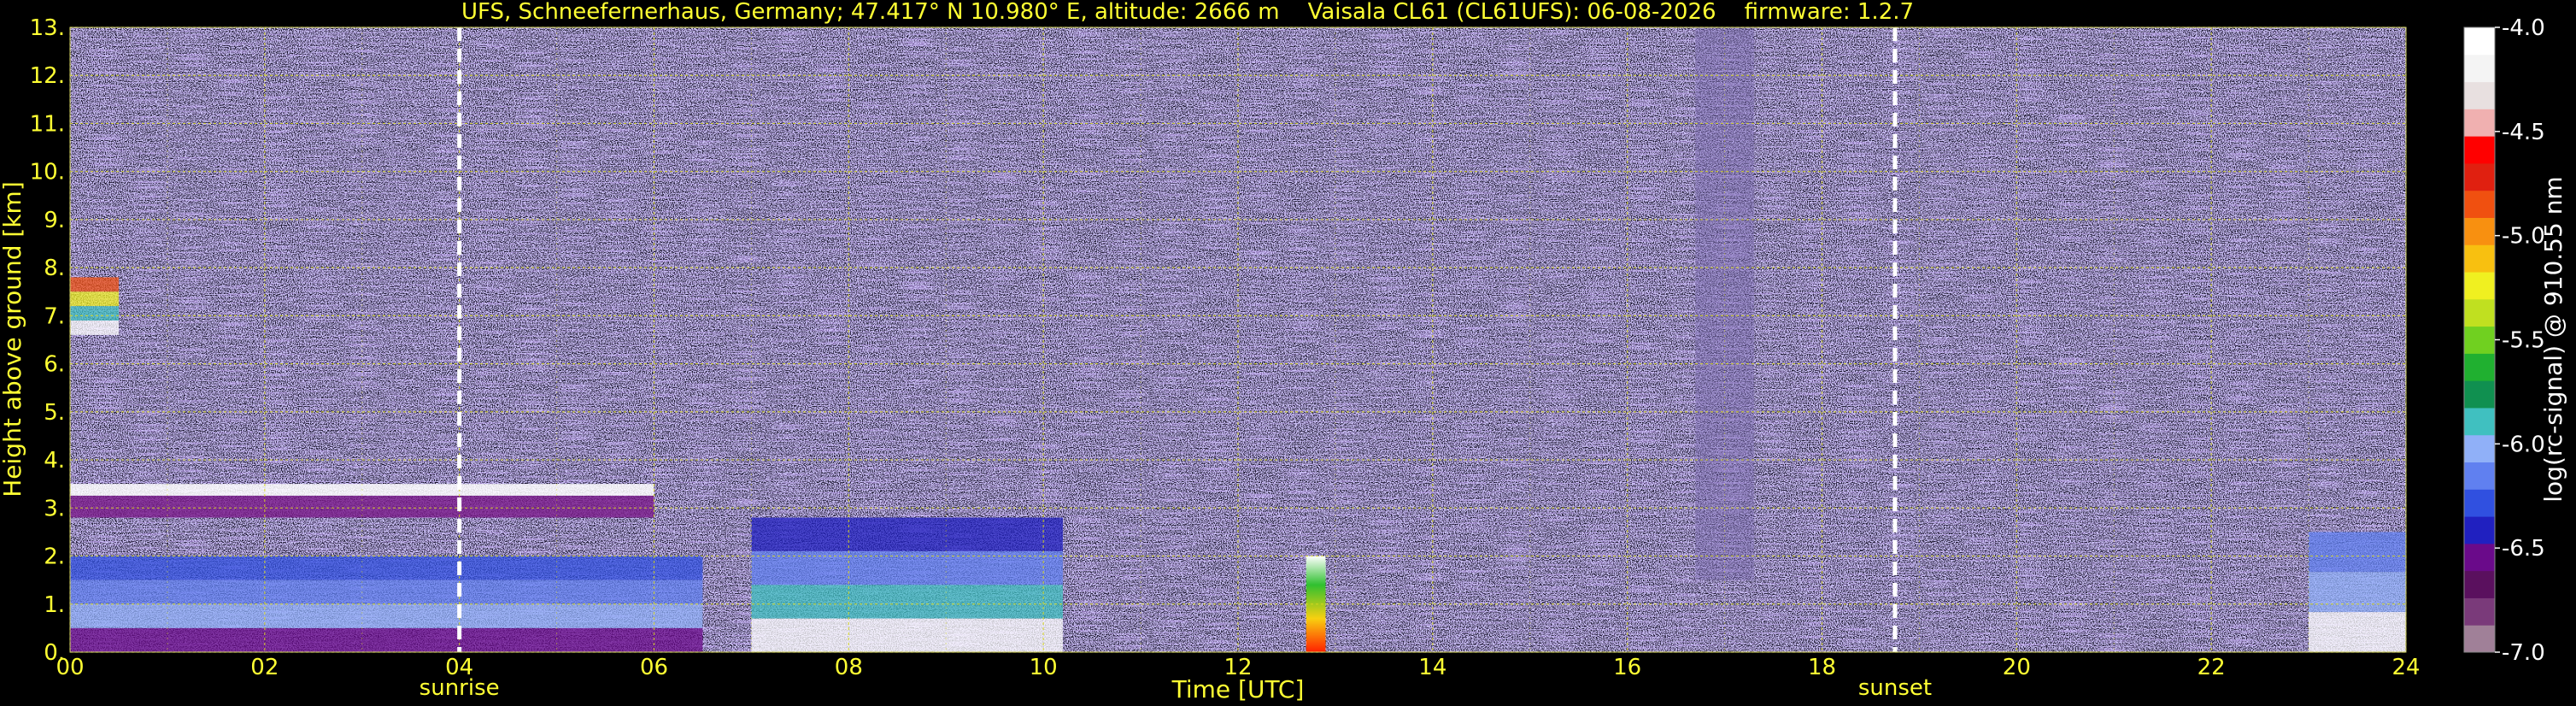 Image resolution: width=2576 pixels, height=706 pixels. What do you see at coordinates (1895, 688) in the screenshot?
I see `annotation-sunset: sunset` at bounding box center [1895, 688].